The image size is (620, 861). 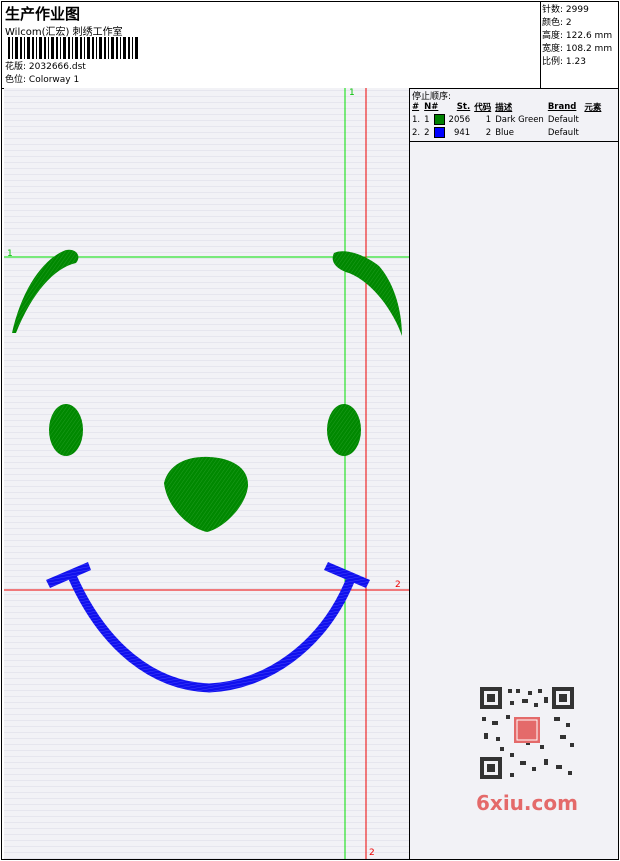 What do you see at coordinates (57, 67) in the screenshot?
I see `design-value: 2032666.dst` at bounding box center [57, 67].